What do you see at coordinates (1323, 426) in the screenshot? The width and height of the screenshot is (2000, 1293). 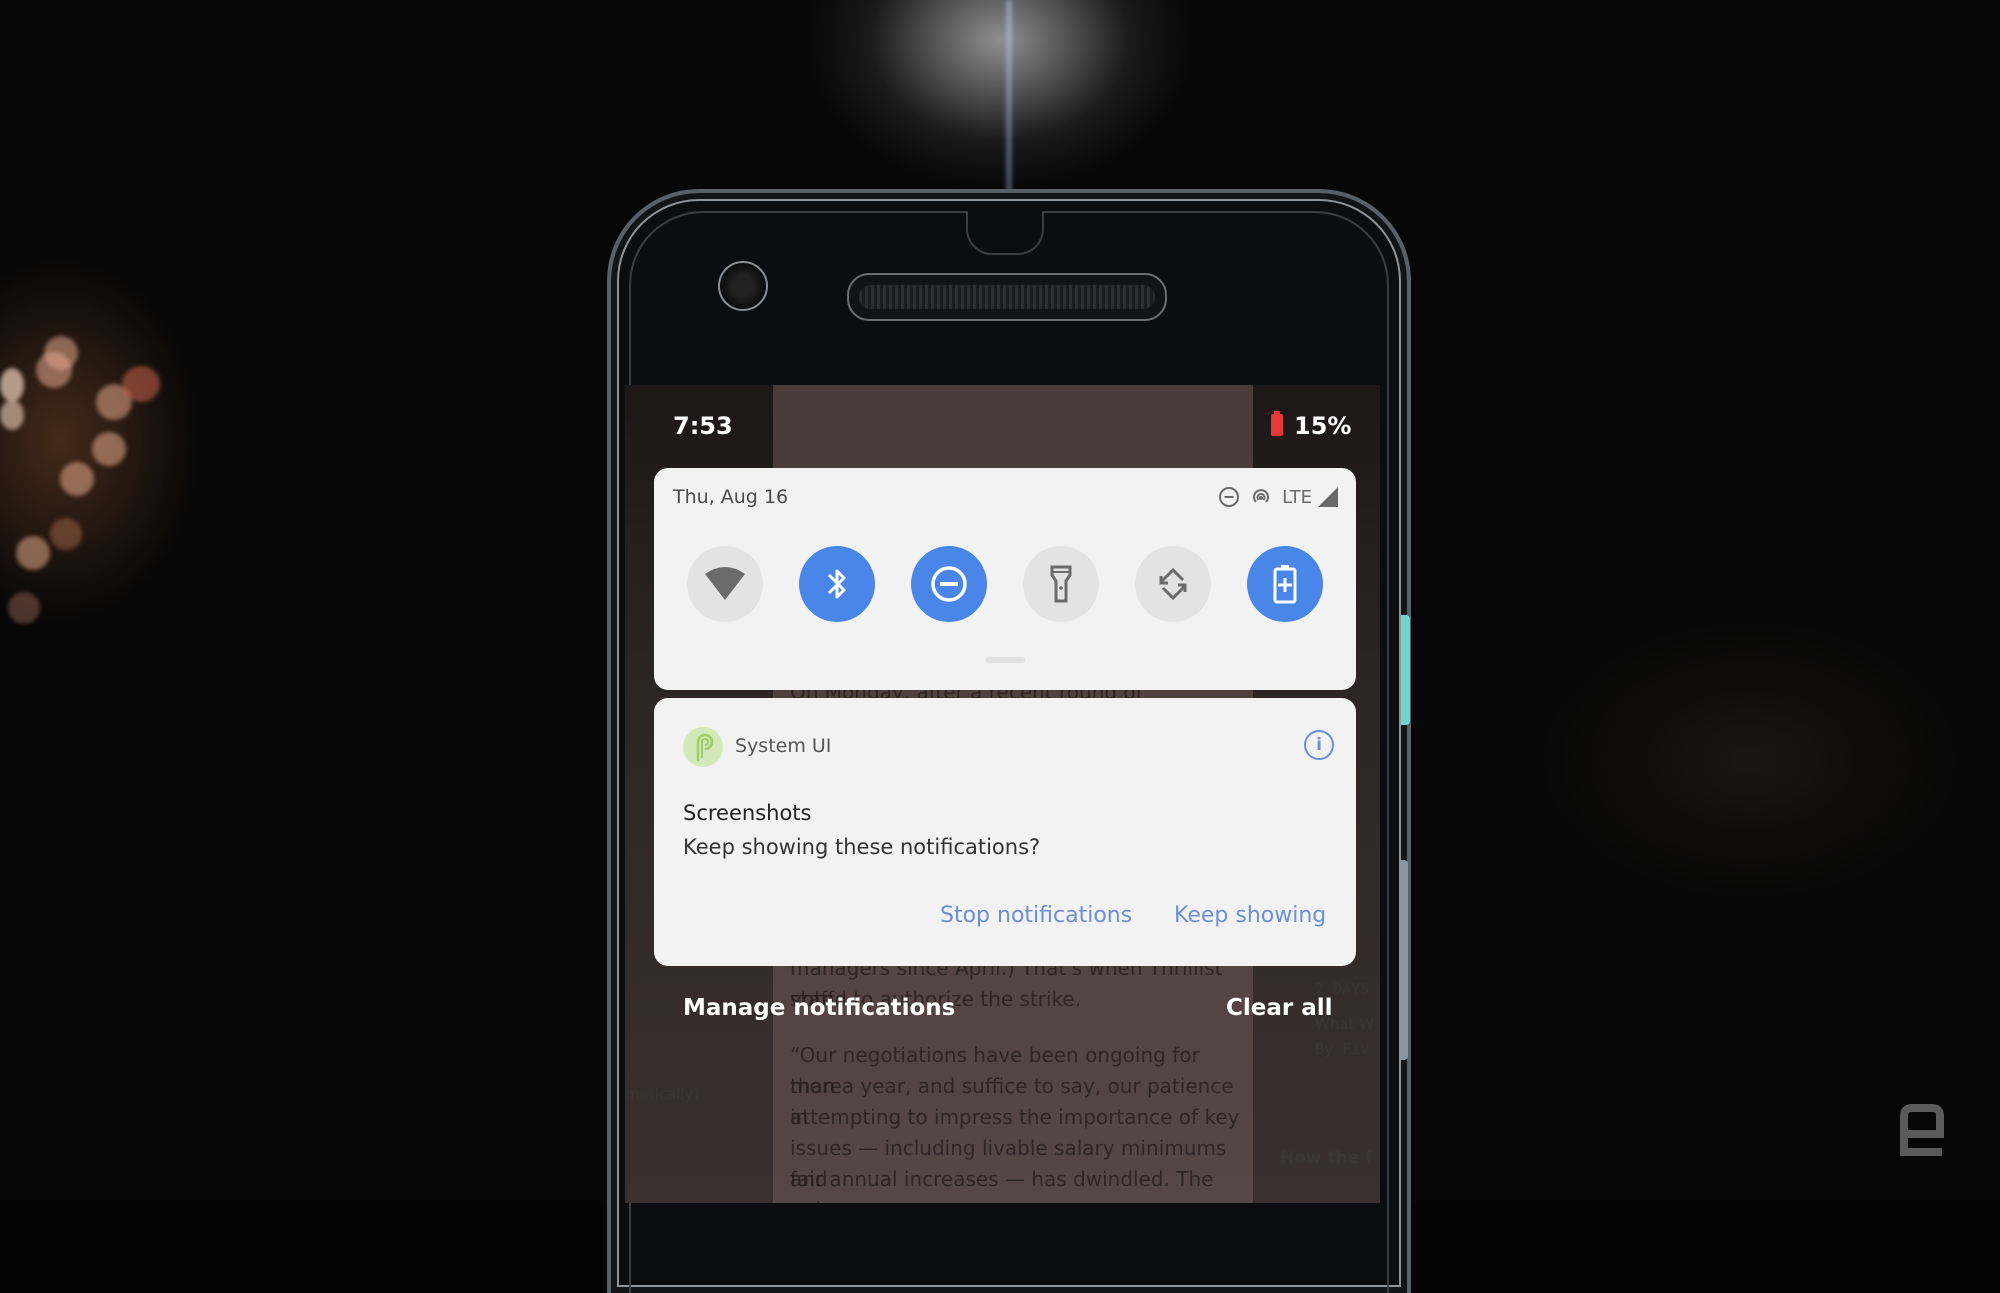 I see `battery-percent: 15%` at bounding box center [1323, 426].